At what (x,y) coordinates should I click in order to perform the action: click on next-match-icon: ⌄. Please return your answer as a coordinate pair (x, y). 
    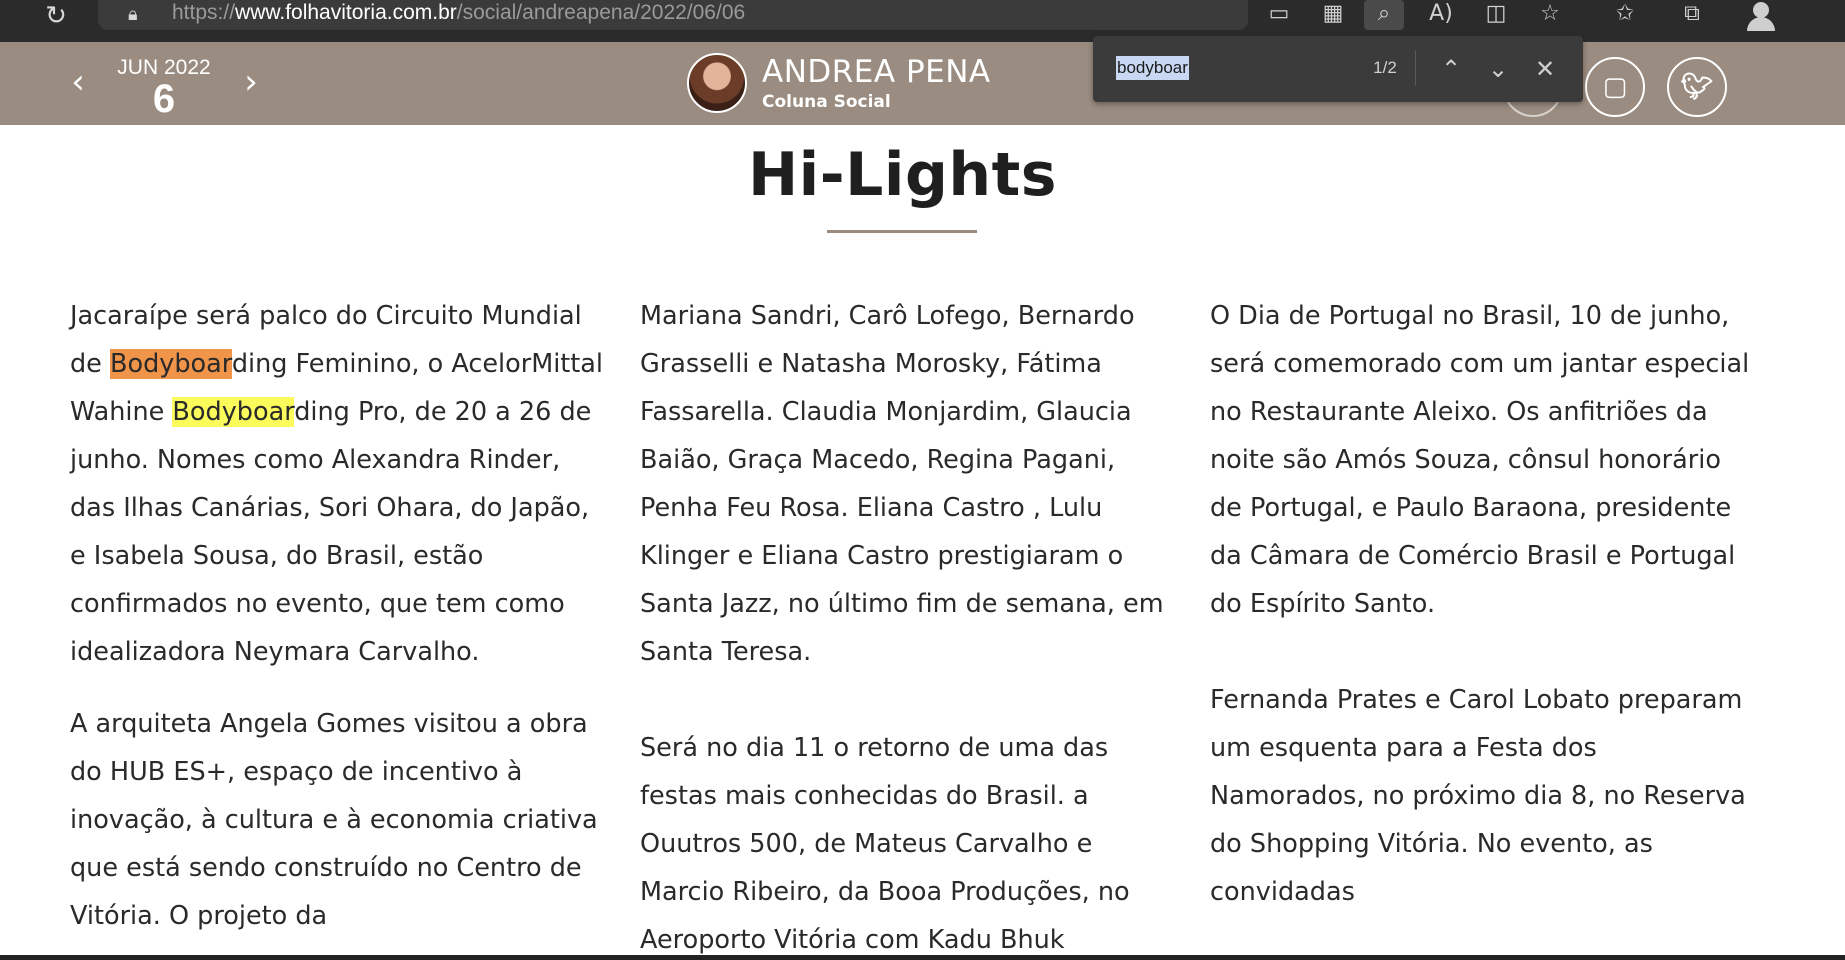
    Looking at the image, I should click on (1498, 69).